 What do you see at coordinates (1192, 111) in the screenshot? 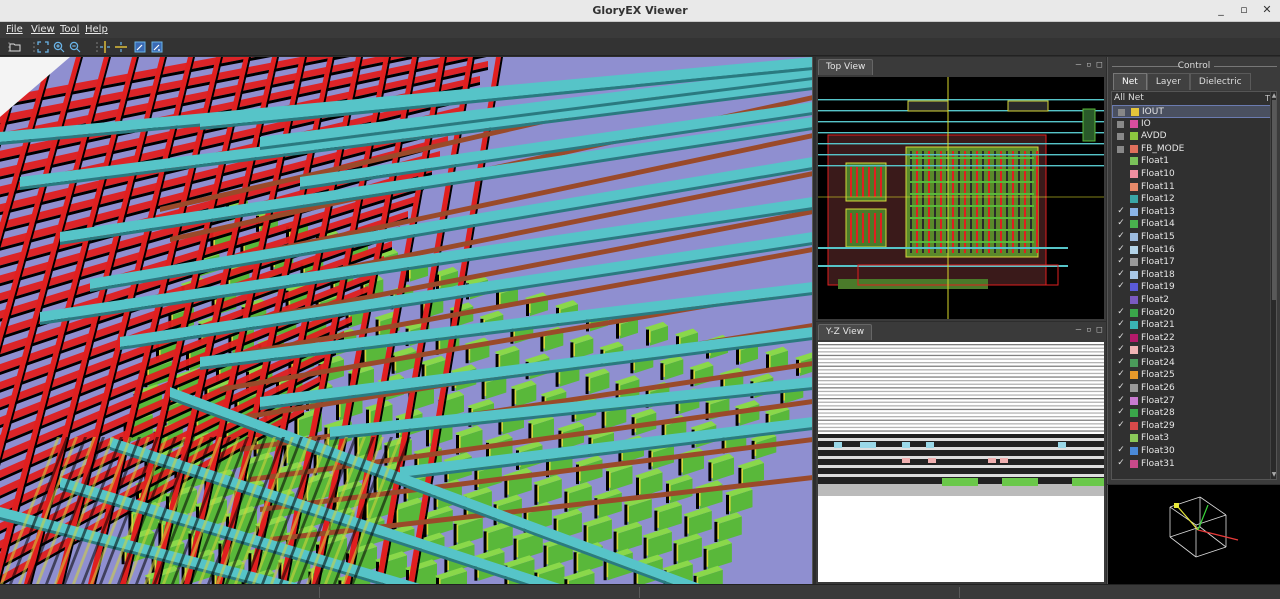
I see `net-row: IOUT` at bounding box center [1192, 111].